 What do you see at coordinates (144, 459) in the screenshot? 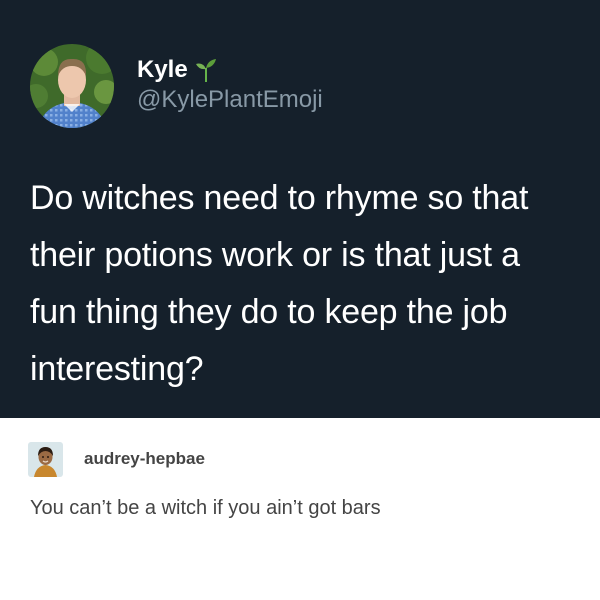
I see `reply-username: audrey-hepbae` at bounding box center [144, 459].